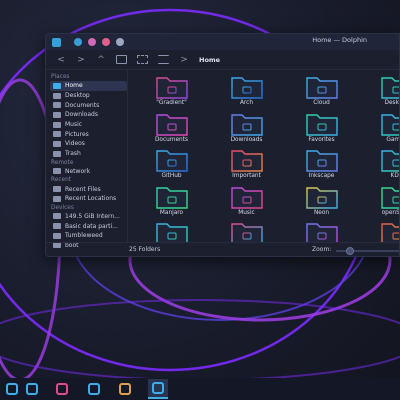 The width and height of the screenshot is (400, 400). I want to click on sidebar-item-label: Trash, so click(73, 154).